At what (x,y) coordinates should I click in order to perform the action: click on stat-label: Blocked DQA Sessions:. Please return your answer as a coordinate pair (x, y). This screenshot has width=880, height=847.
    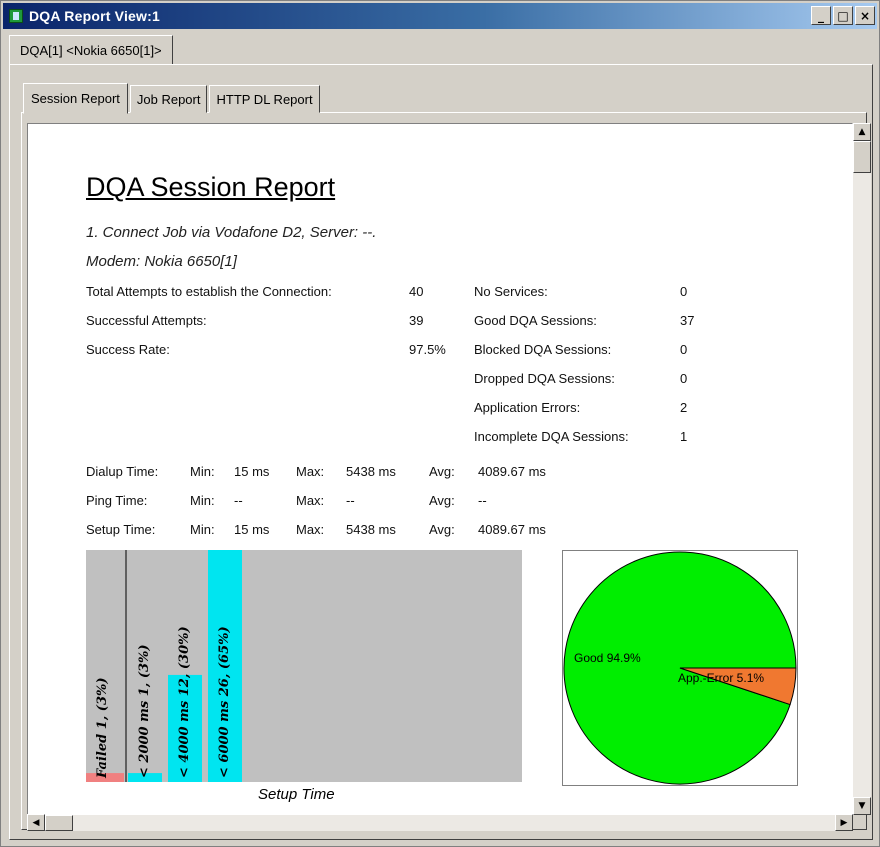
    Looking at the image, I should click on (543, 349).